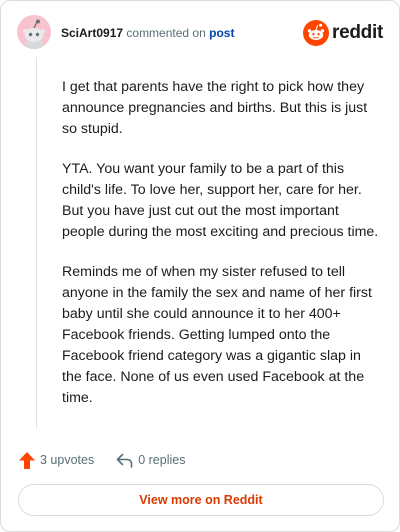 Image resolution: width=400 pixels, height=532 pixels. I want to click on comment-header: SciArt0917 commented on post reddit, so click(200, 33).